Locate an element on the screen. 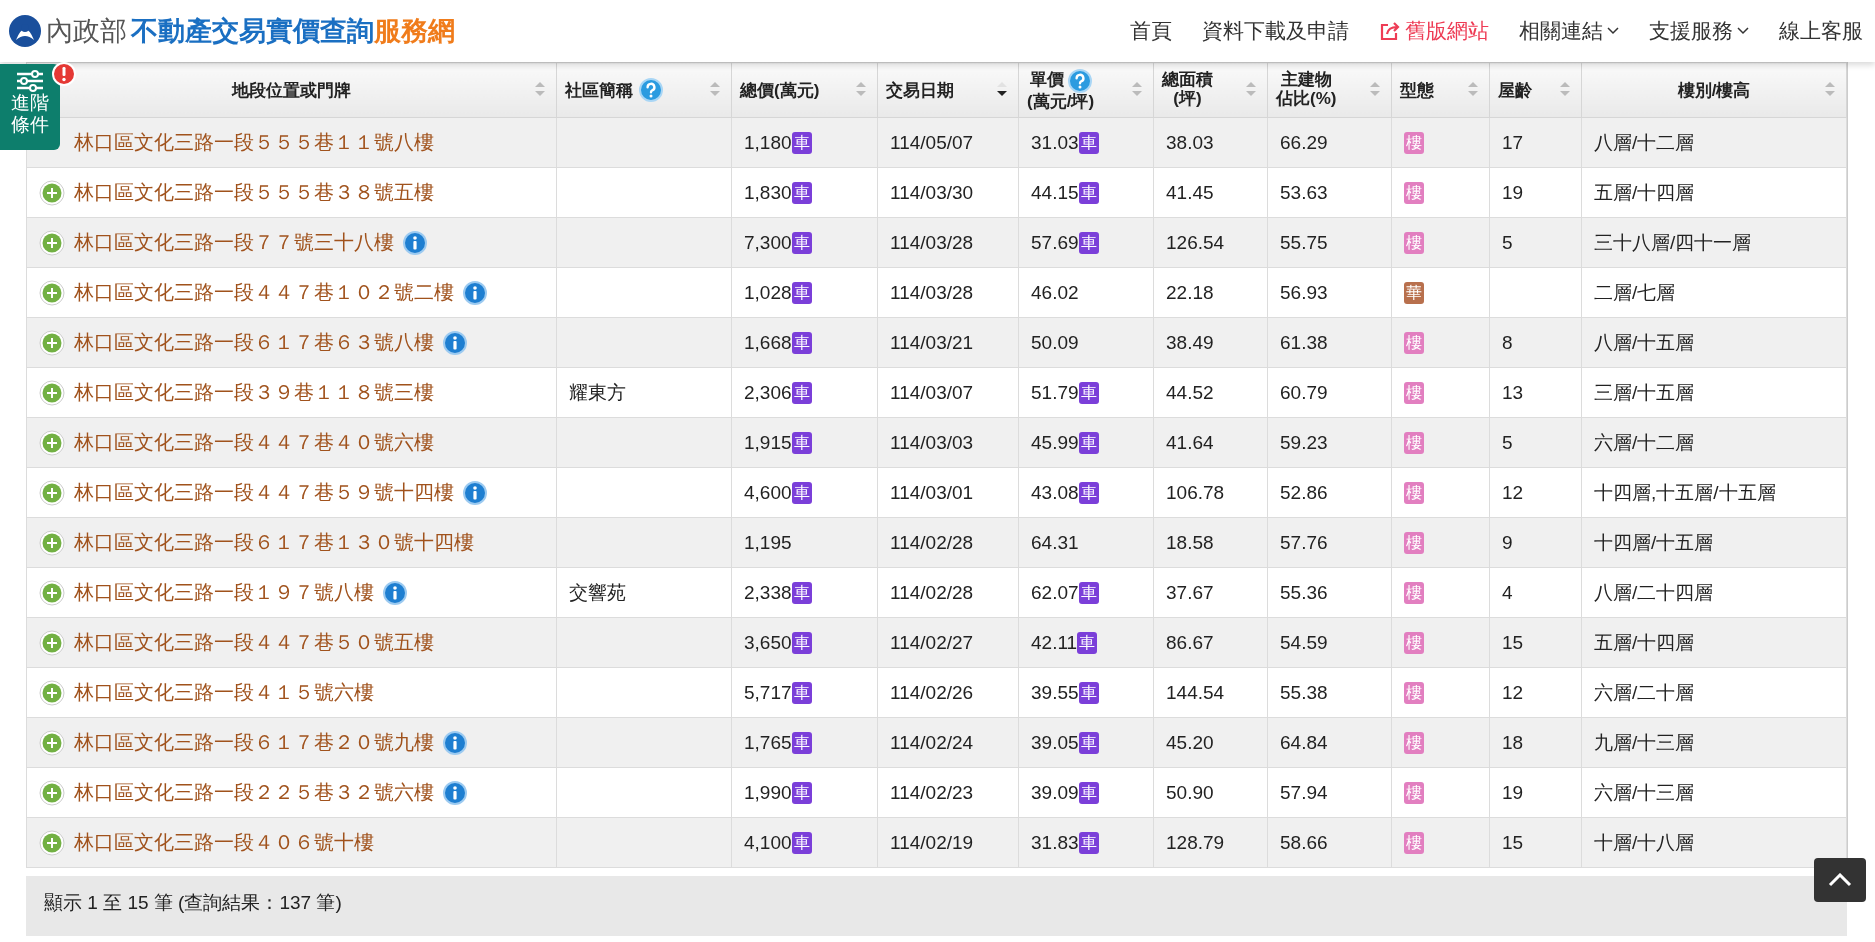 This screenshot has height=942, width=1875. site-title: 不動產交易實價查詢服務網 is located at coordinates (293, 31).